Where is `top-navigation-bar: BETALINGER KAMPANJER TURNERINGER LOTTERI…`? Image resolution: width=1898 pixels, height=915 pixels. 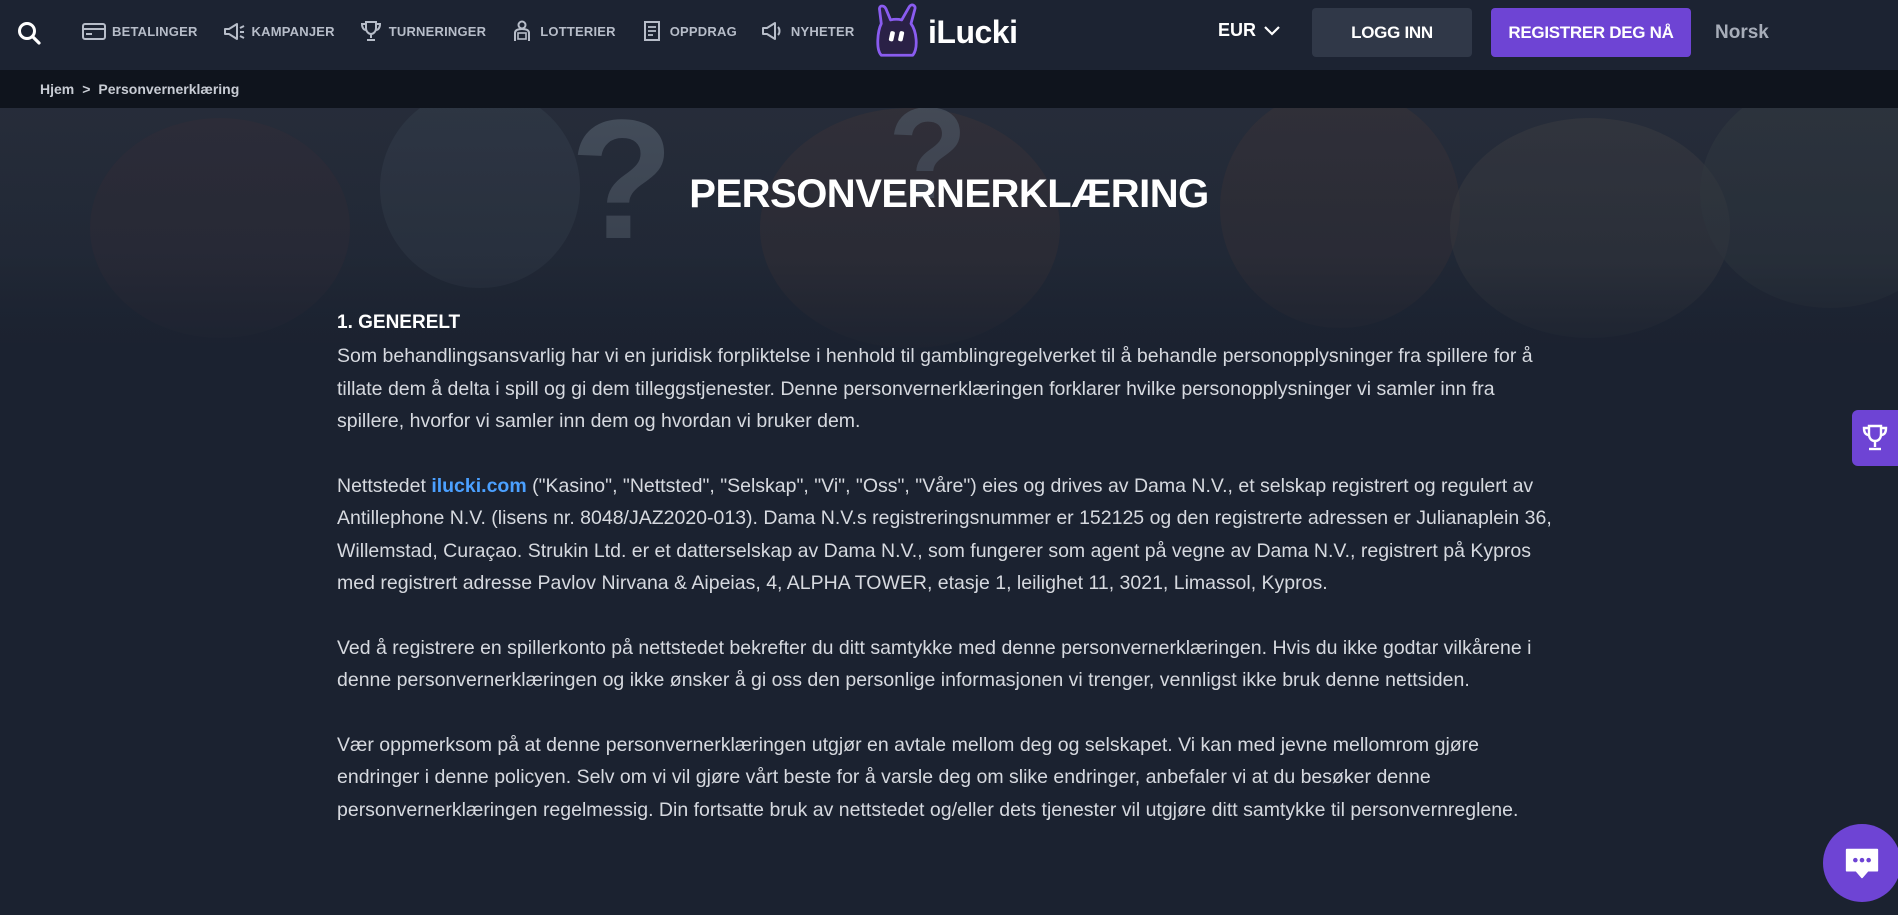 top-navigation-bar: BETALINGER KAMPANJER TURNERINGER LOTTERI… is located at coordinates (949, 35).